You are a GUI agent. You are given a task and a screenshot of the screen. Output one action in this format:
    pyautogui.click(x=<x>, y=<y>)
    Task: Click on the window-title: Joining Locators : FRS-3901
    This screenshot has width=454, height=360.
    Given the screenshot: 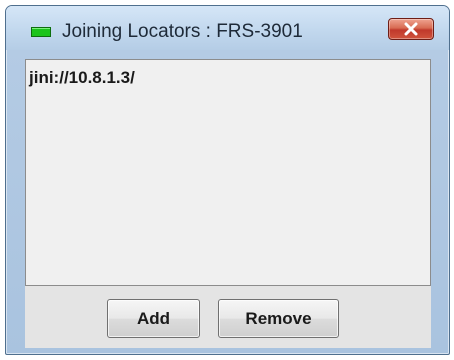 What is the action you would take?
    pyautogui.click(x=182, y=31)
    